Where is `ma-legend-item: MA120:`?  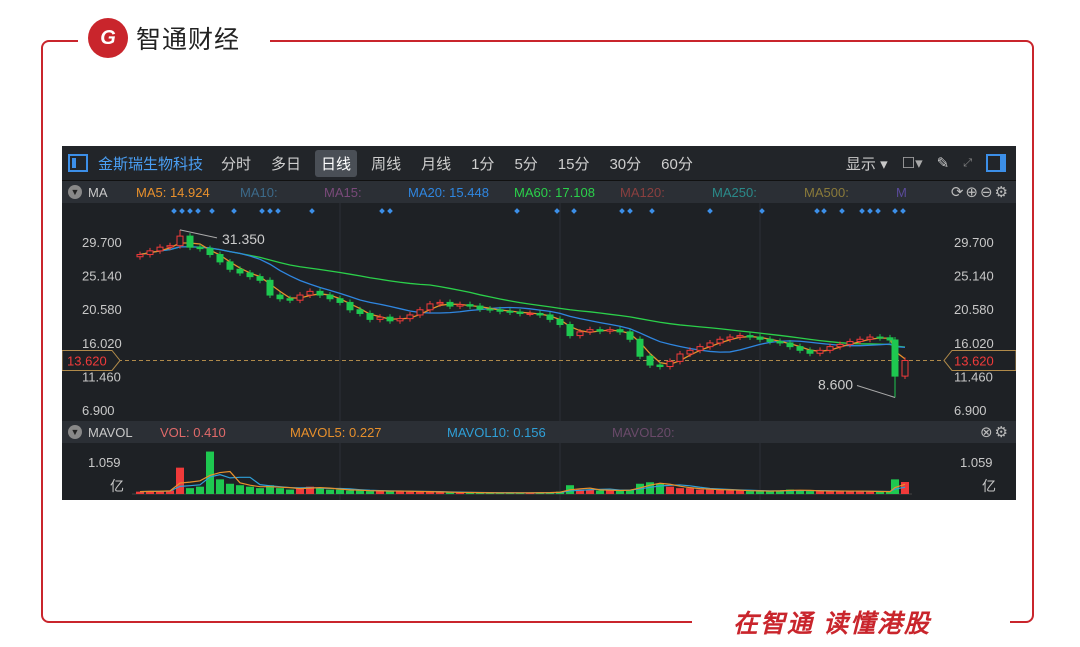
ma-legend-item: MA120: is located at coordinates (642, 192).